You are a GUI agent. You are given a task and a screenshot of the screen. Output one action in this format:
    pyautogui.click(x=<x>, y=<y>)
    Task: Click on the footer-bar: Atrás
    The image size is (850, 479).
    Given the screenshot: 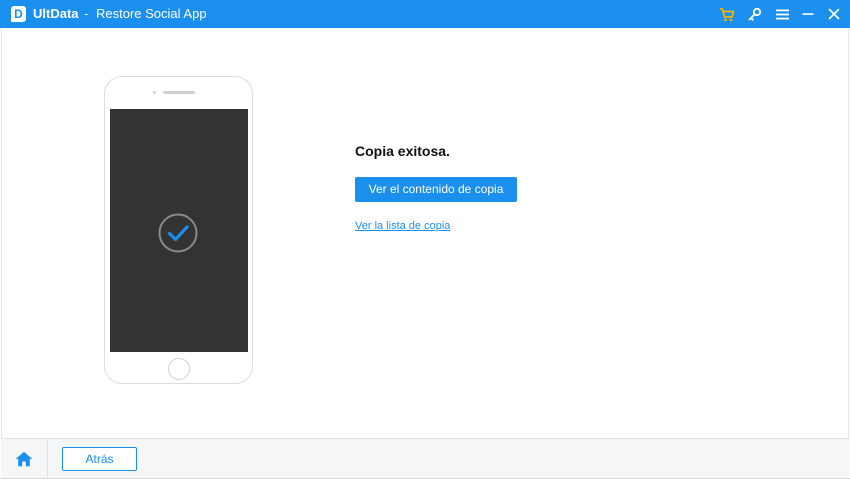 What is the action you would take?
    pyautogui.click(x=425, y=458)
    